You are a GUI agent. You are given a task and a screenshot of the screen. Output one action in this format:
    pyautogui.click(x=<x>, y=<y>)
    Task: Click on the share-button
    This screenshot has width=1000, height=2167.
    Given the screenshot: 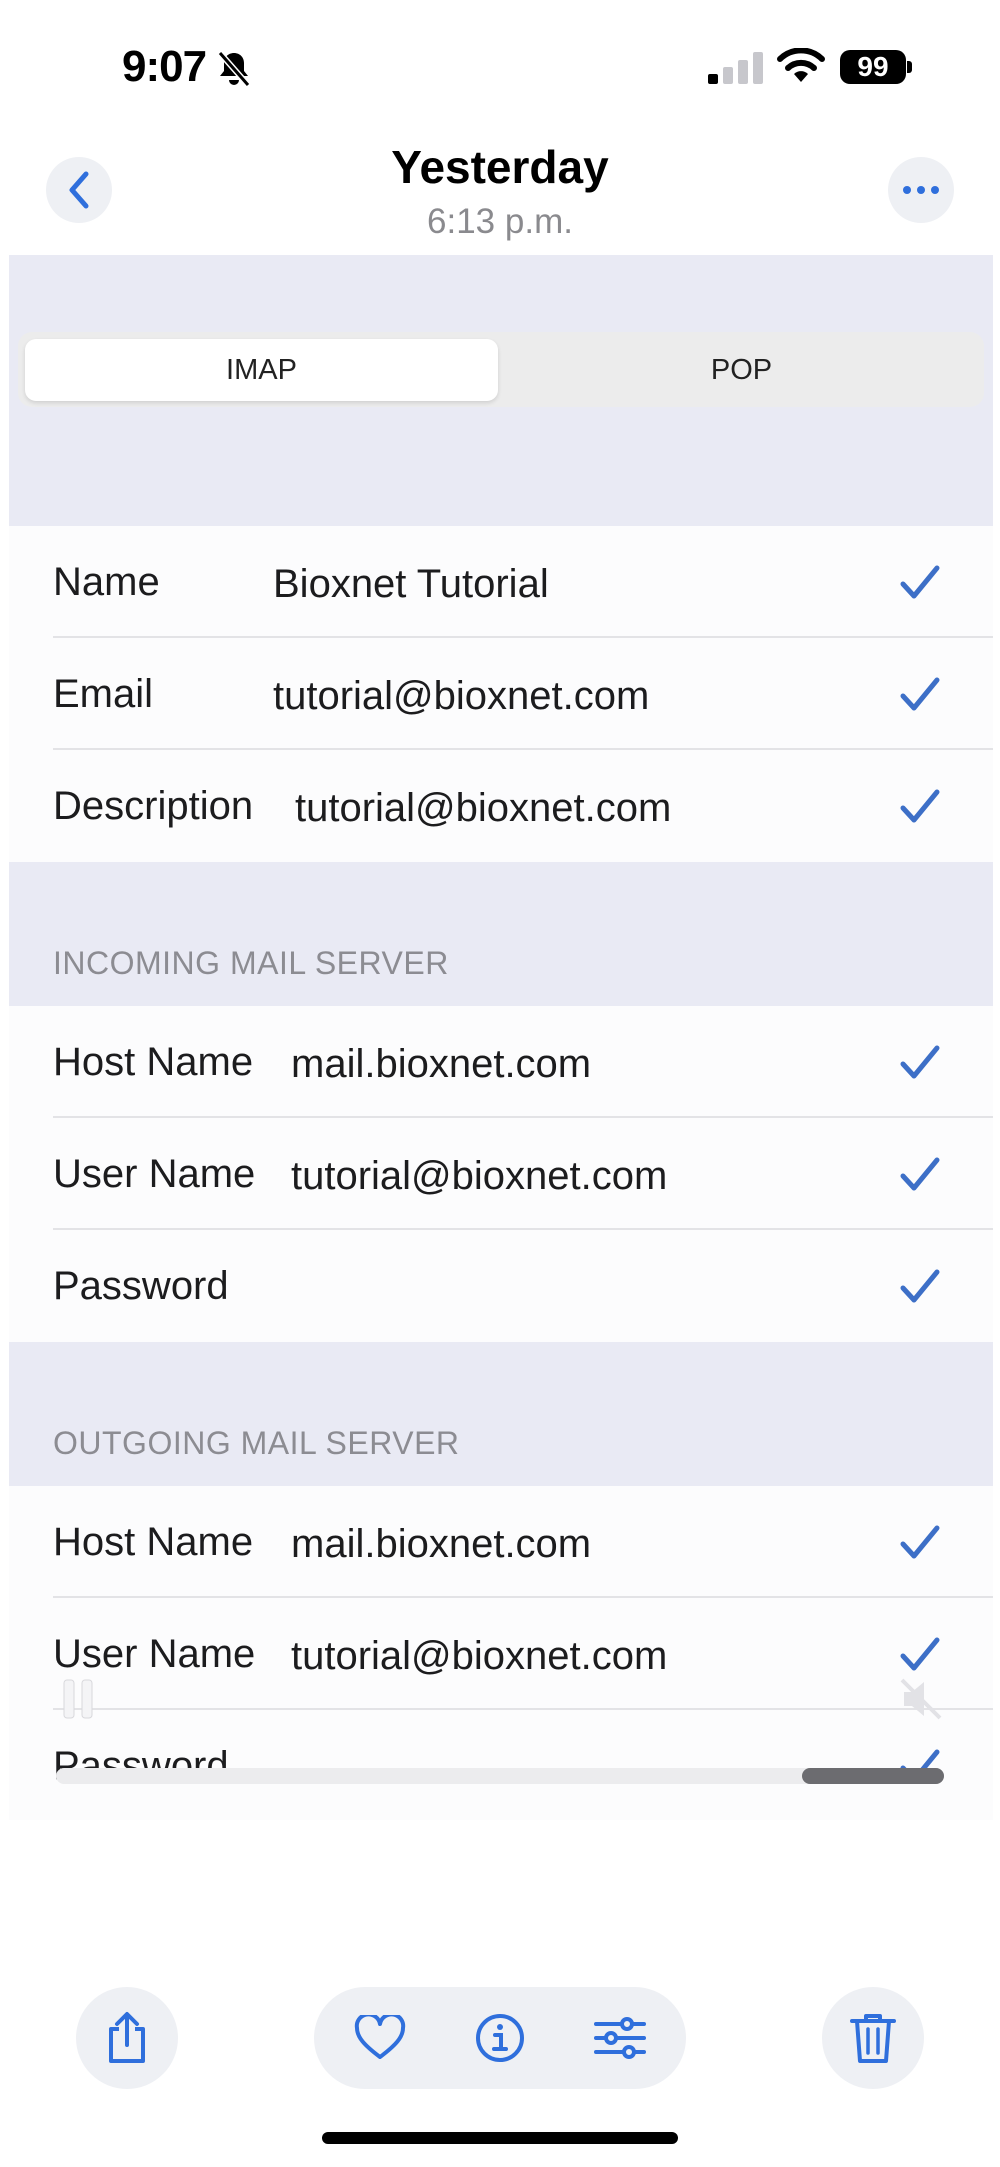 What is the action you would take?
    pyautogui.click(x=127, y=2038)
    